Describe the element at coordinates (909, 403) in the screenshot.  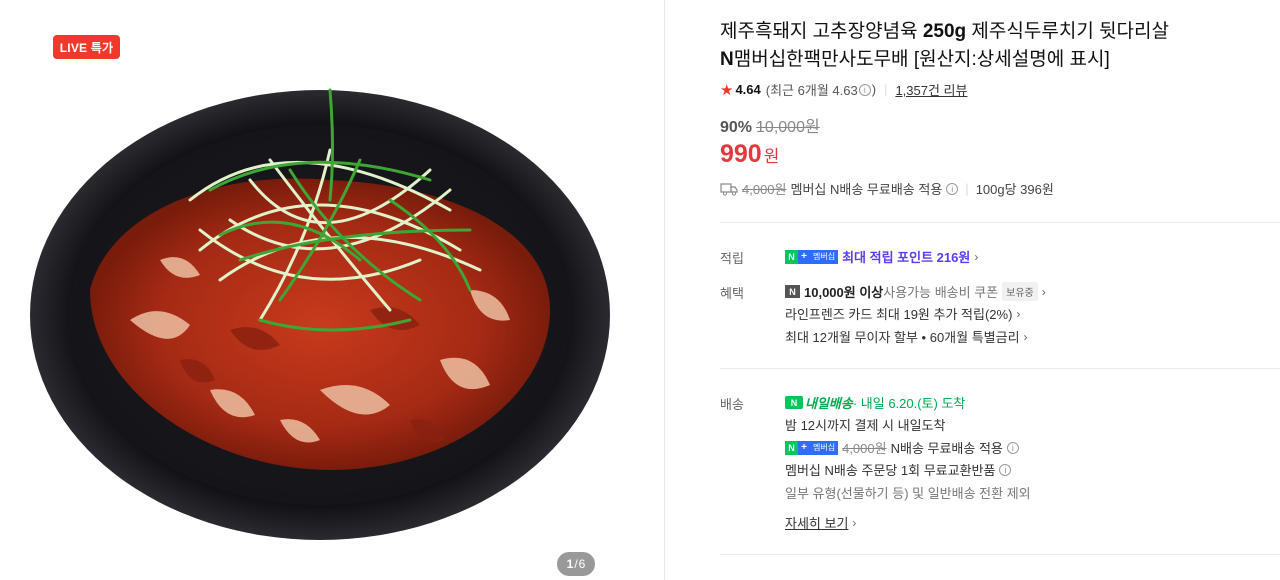
I see `tomorrow-delivery-date: · 내일 6.20.(토) 도착` at that location.